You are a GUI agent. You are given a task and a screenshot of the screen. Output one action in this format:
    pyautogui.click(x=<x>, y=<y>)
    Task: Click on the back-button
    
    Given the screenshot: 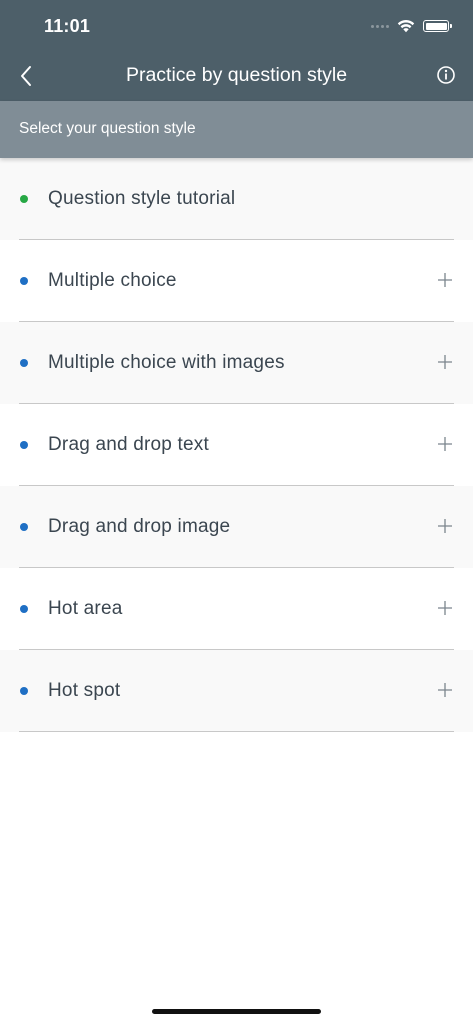 What is the action you would take?
    pyautogui.click(x=26, y=76)
    